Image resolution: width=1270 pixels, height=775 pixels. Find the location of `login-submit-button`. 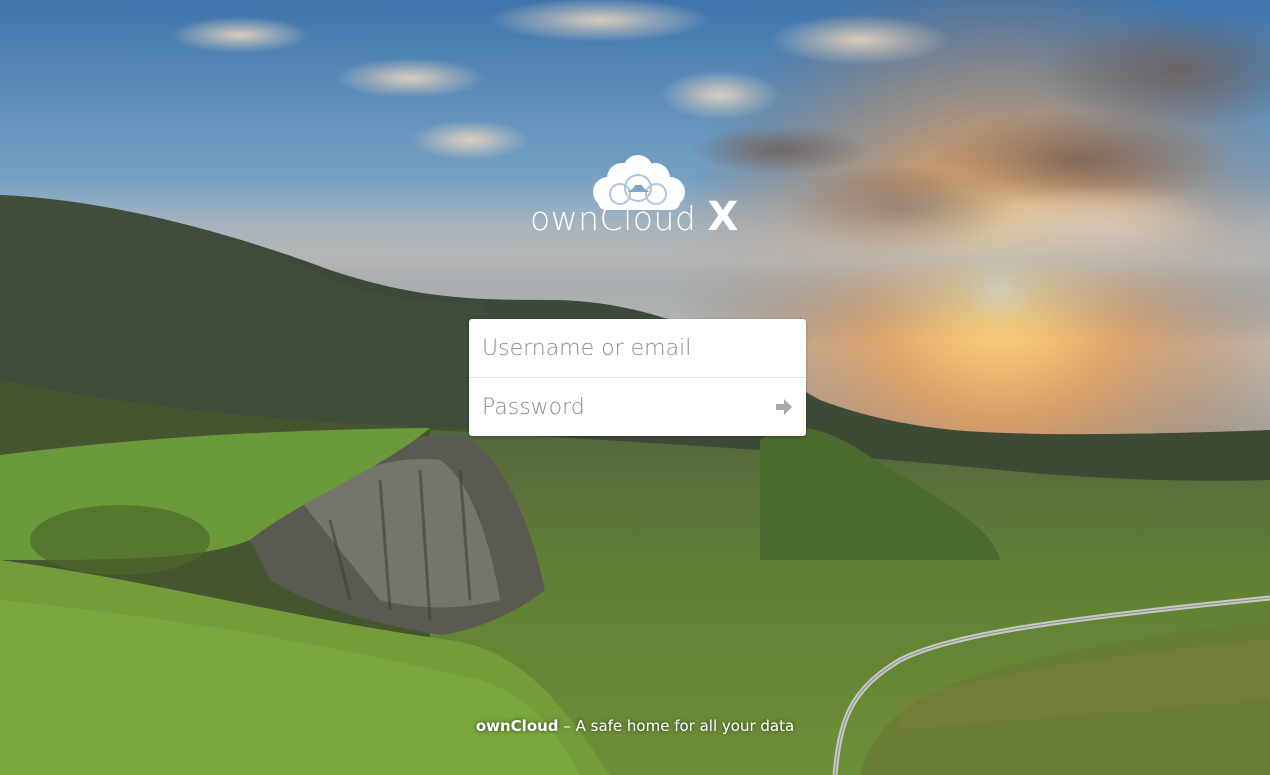

login-submit-button is located at coordinates (784, 407).